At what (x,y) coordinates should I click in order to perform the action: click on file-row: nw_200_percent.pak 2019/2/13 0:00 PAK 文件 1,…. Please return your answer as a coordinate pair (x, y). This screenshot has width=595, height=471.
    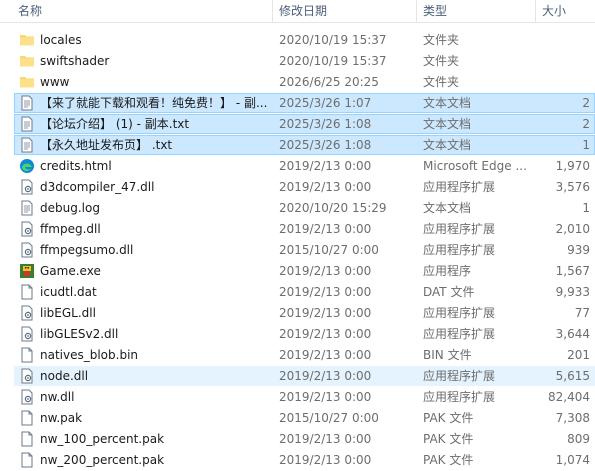
    Looking at the image, I should click on (297, 460).